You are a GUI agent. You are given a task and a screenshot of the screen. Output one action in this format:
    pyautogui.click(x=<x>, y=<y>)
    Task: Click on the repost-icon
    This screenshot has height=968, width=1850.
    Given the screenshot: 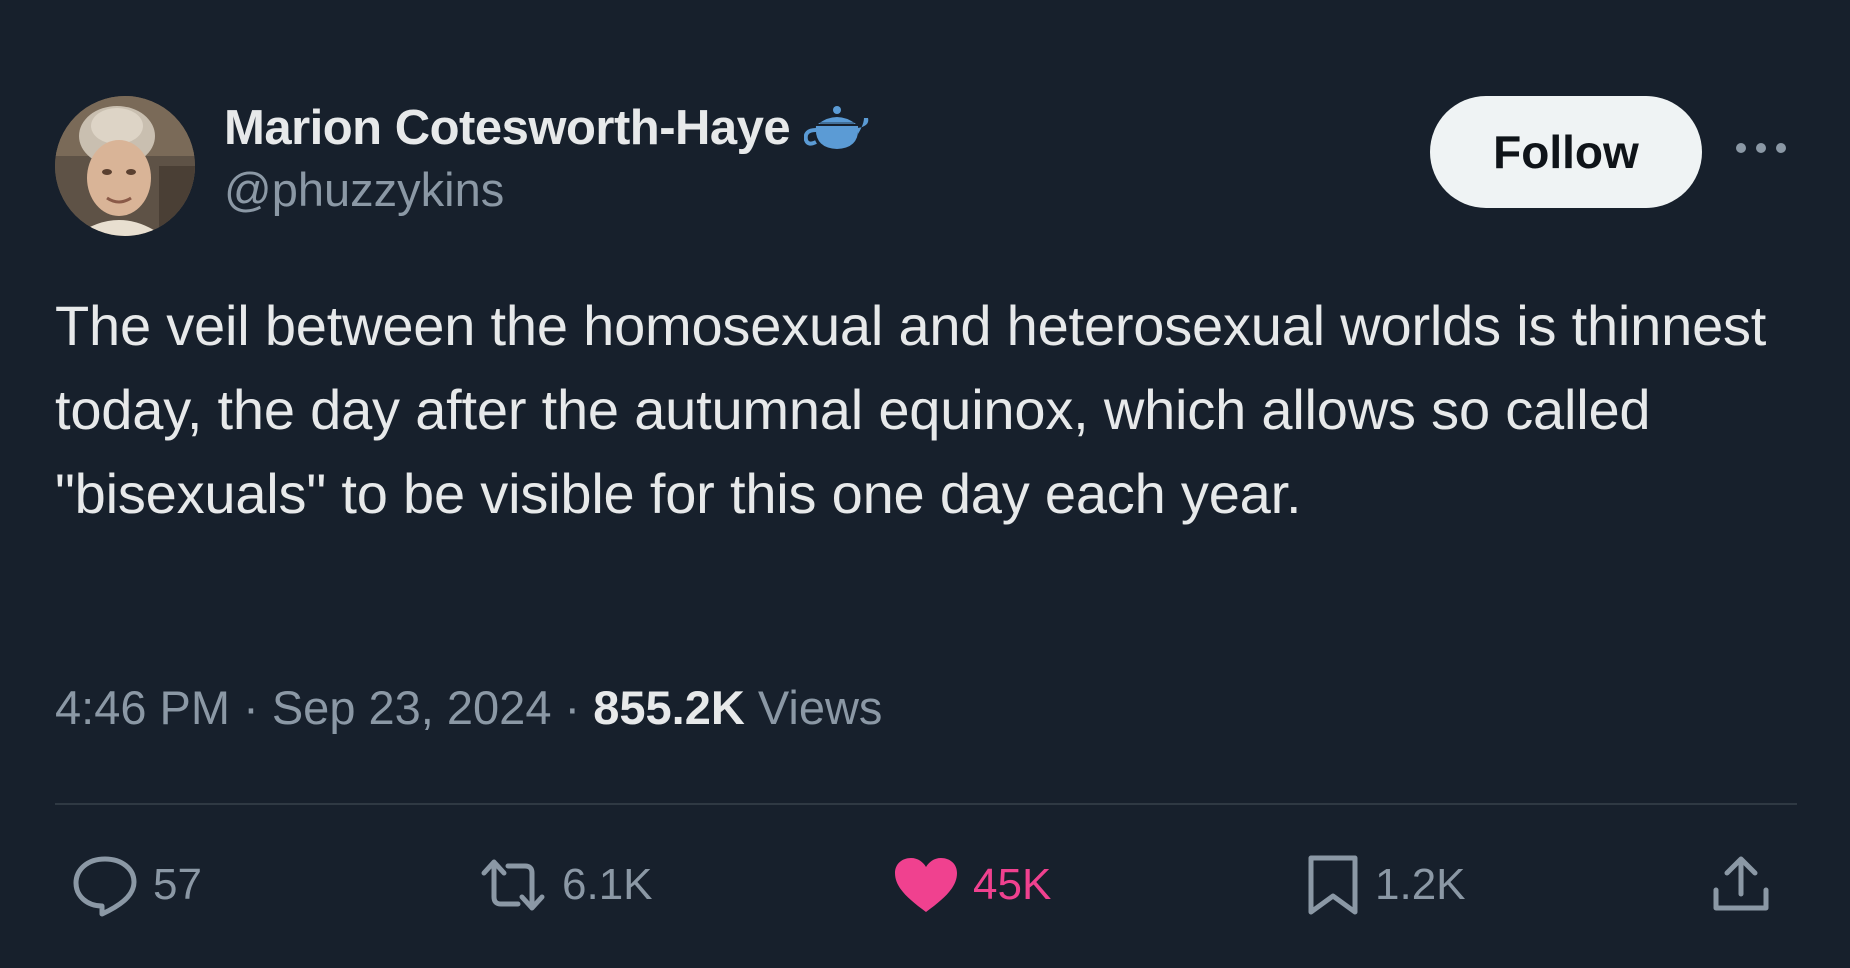 What is the action you would take?
    pyautogui.click(x=513, y=885)
    